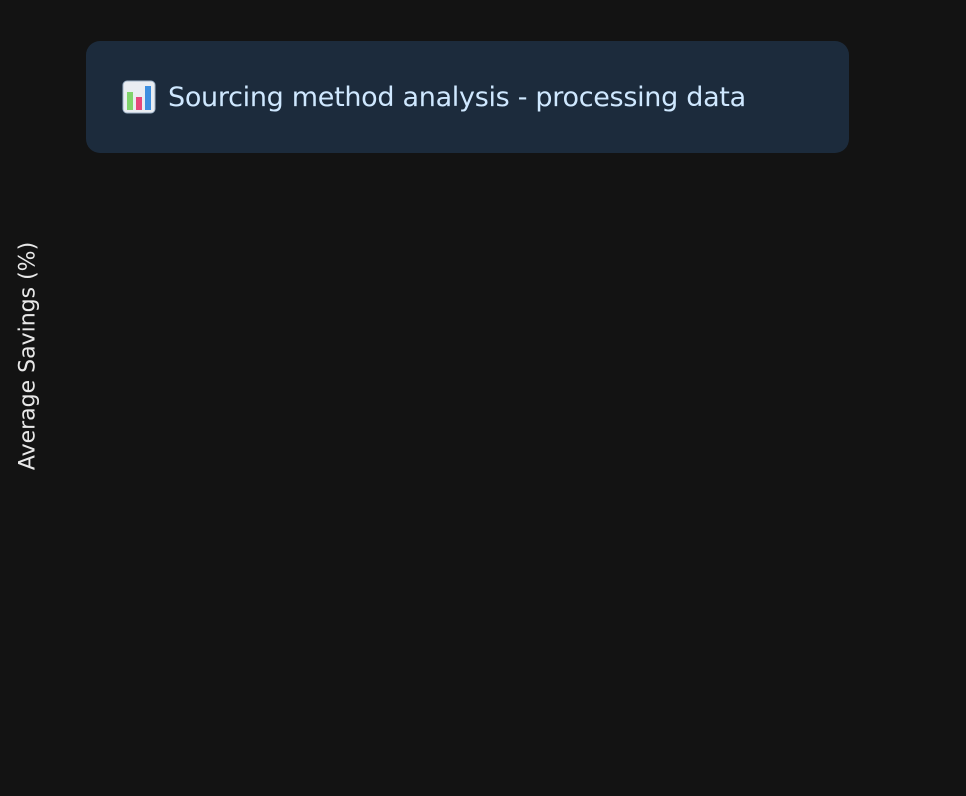  What do you see at coordinates (139, 97) in the screenshot?
I see `bar-chart-icon` at bounding box center [139, 97].